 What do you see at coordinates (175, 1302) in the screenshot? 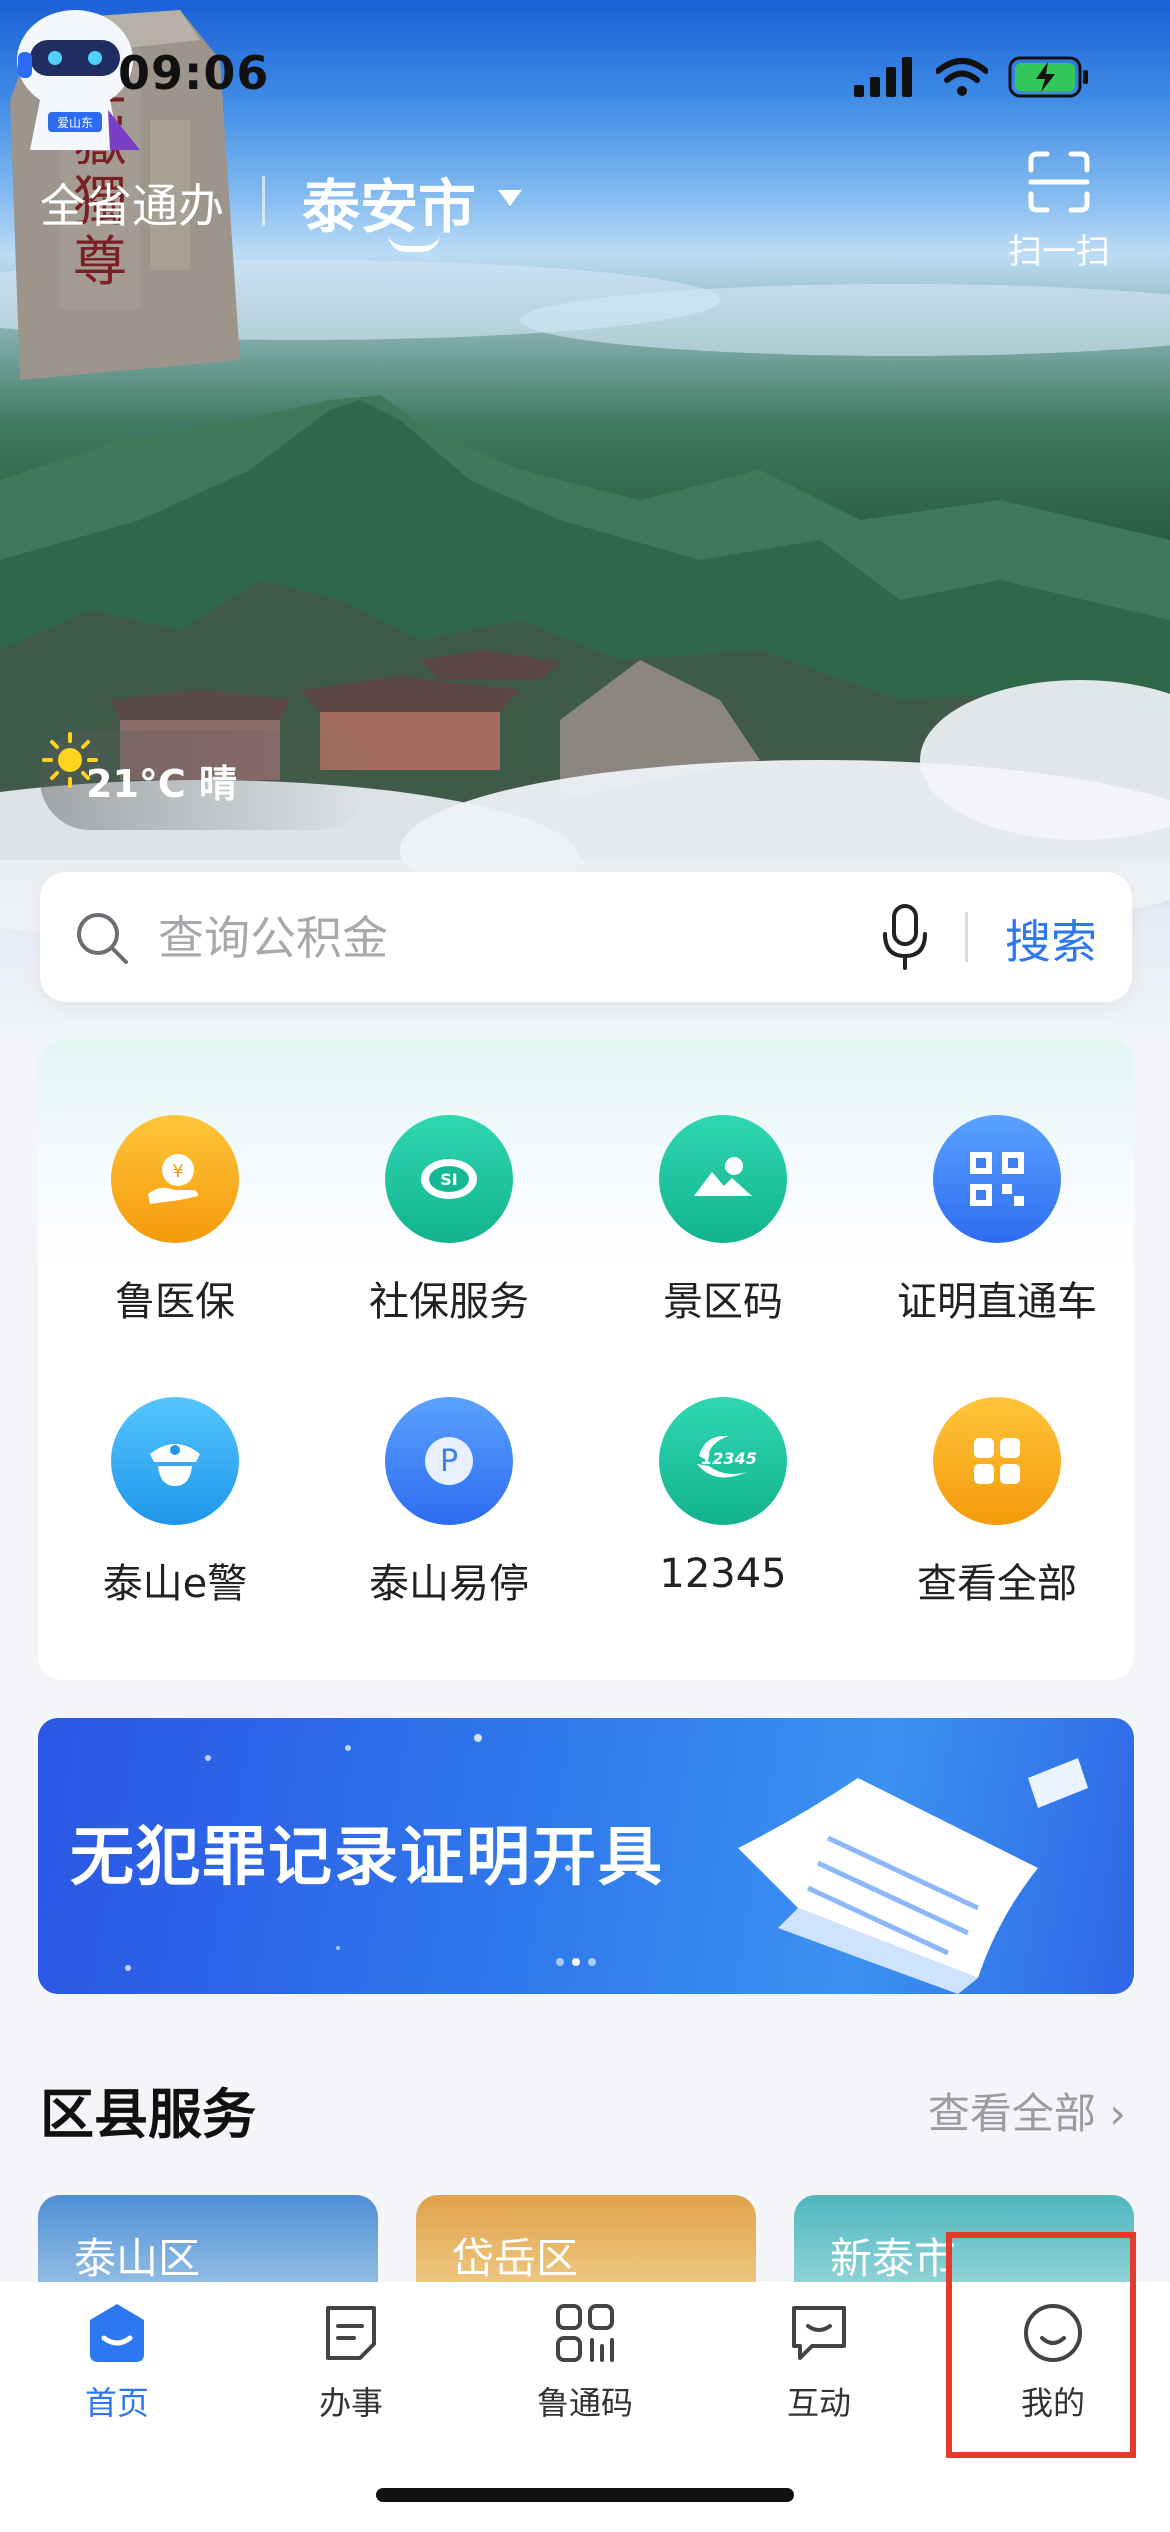
I see `service-label: 鲁医保` at bounding box center [175, 1302].